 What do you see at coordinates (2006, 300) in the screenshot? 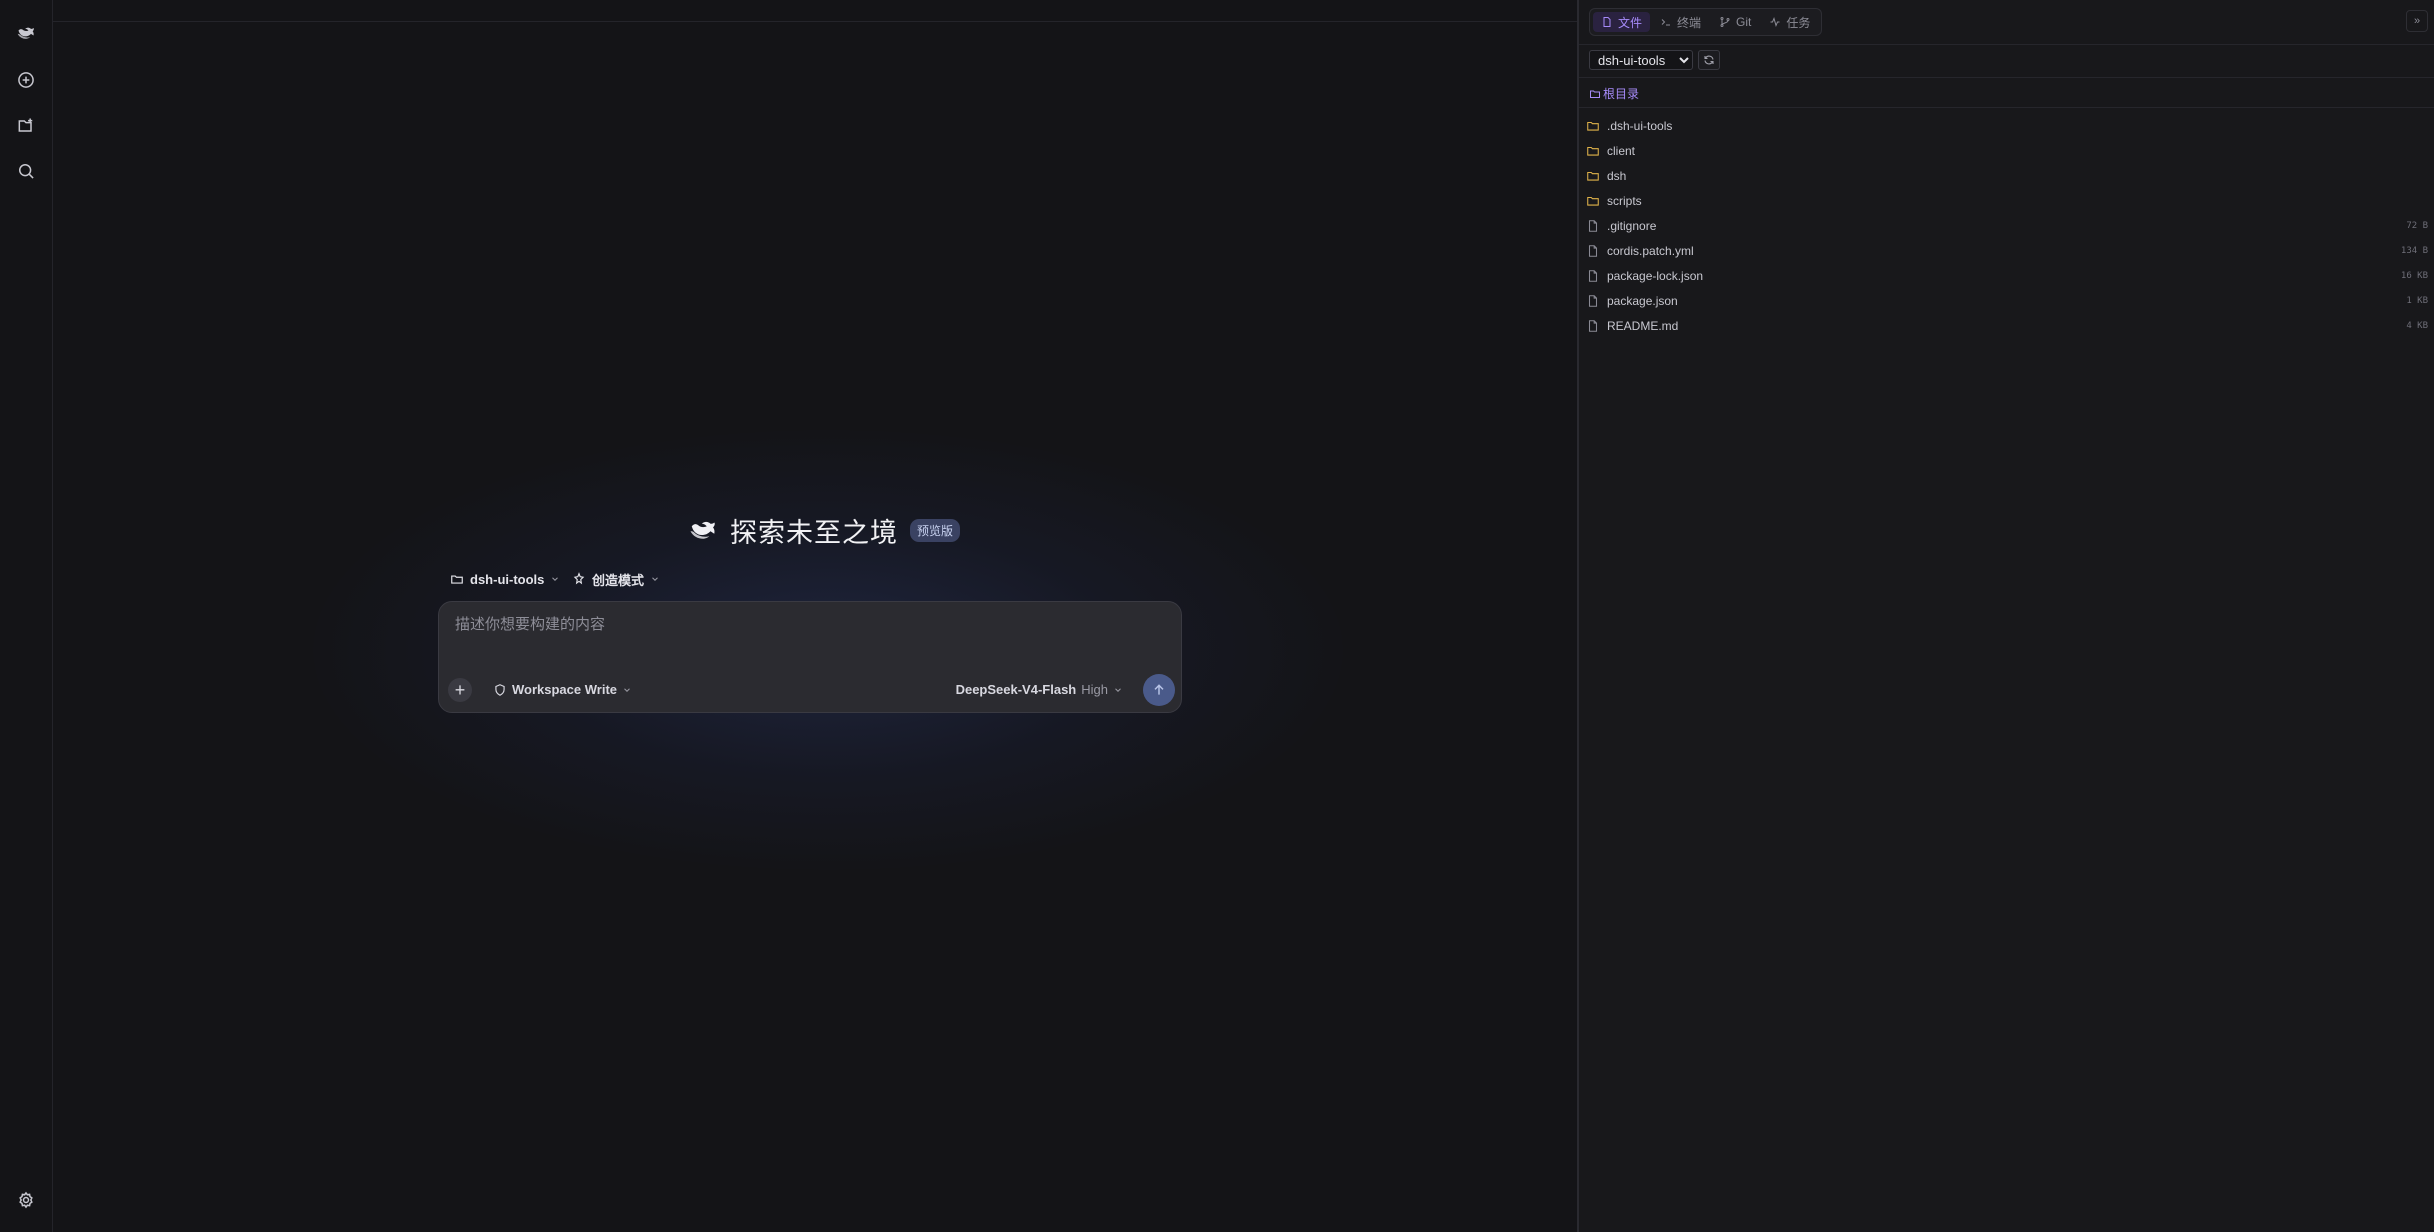
I see `tree-file-row: package.json 1 KB` at bounding box center [2006, 300].